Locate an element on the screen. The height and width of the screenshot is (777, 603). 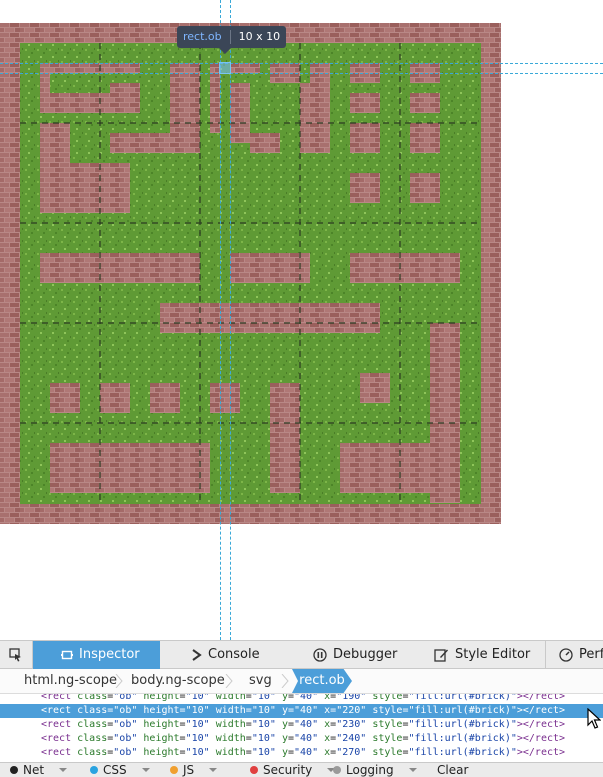
filter-js: JS is located at coordinates (194, 770).